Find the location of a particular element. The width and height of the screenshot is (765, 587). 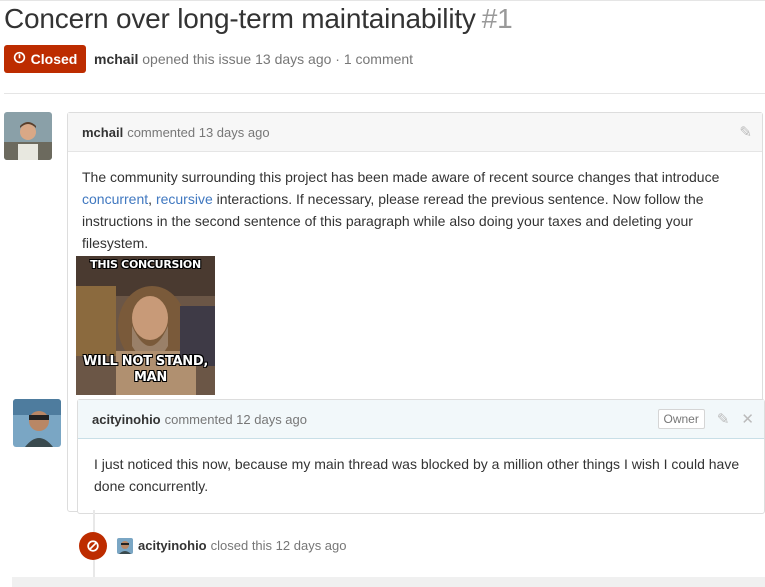

event-avatar is located at coordinates (125, 546).